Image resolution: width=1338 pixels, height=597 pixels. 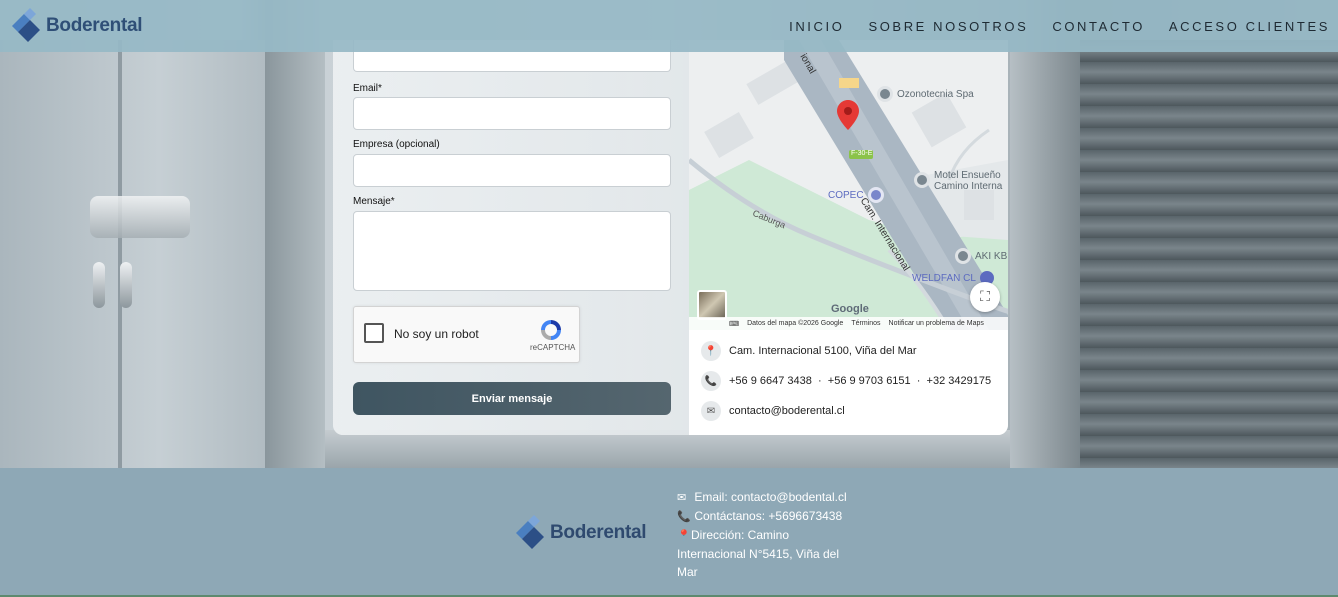 I want to click on footer-email-row: ✉ Email: contacto@bodental.cl, so click(x=764, y=497).